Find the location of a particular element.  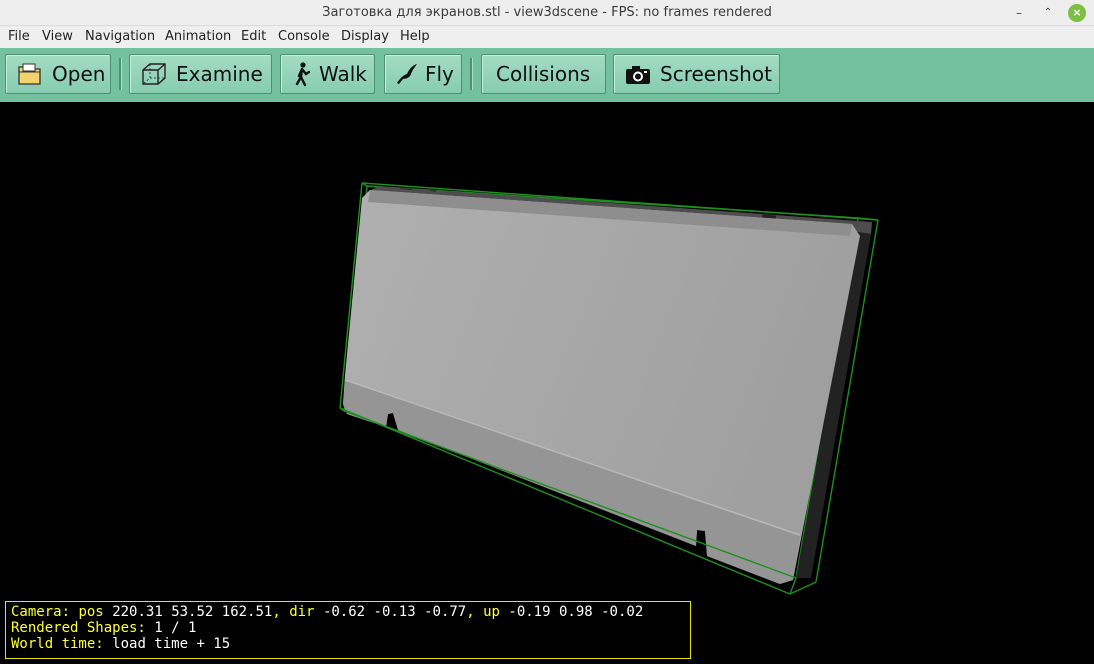

examine-button-label: Examine is located at coordinates (219, 74).